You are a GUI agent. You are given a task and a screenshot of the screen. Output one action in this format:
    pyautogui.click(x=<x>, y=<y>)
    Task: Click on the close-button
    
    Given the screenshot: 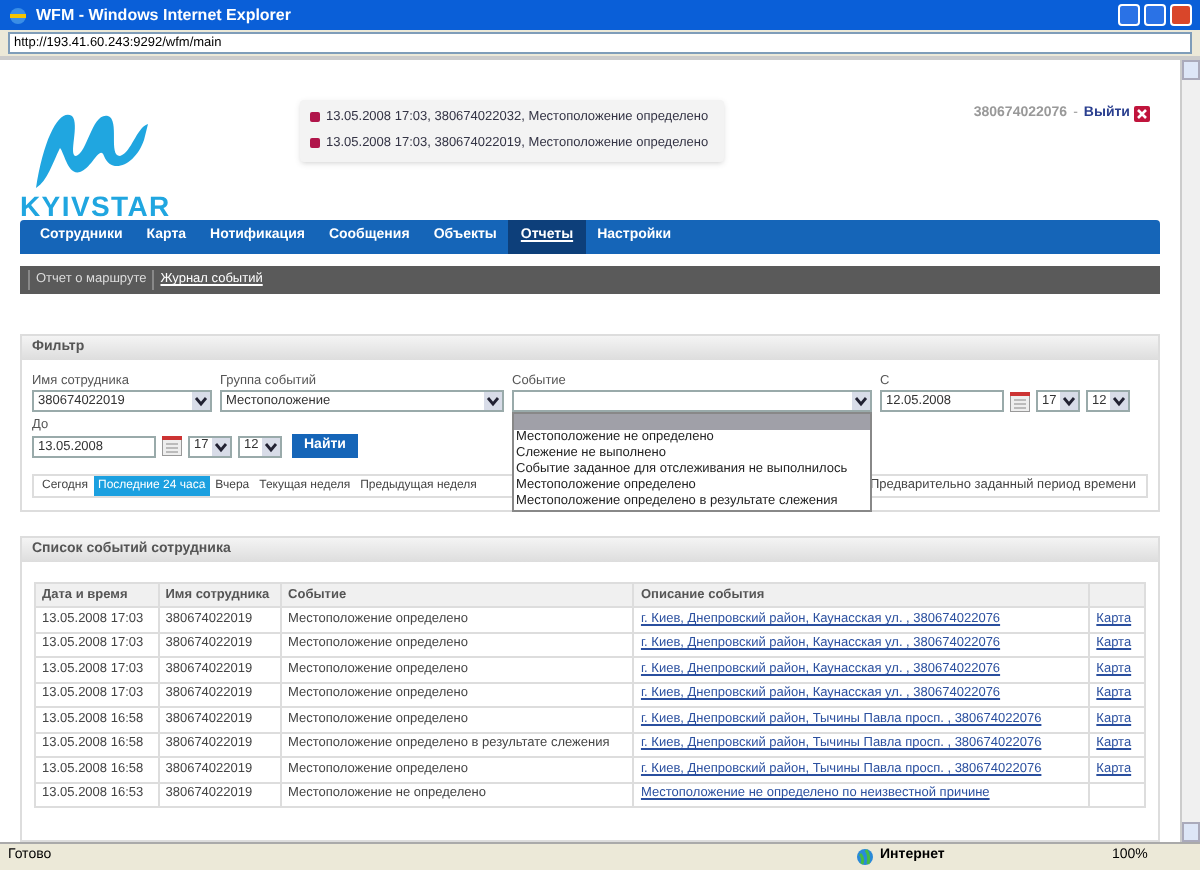 What is the action you would take?
    pyautogui.click(x=1181, y=15)
    